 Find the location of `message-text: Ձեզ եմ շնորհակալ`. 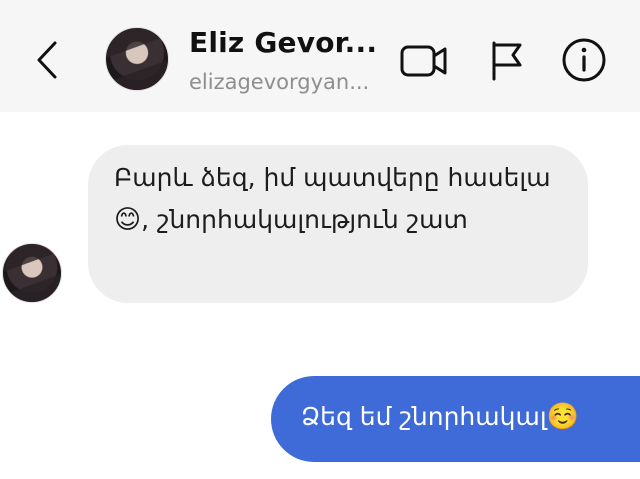

message-text: Ձեզ եմ շնորհակալ is located at coordinates (424, 416).